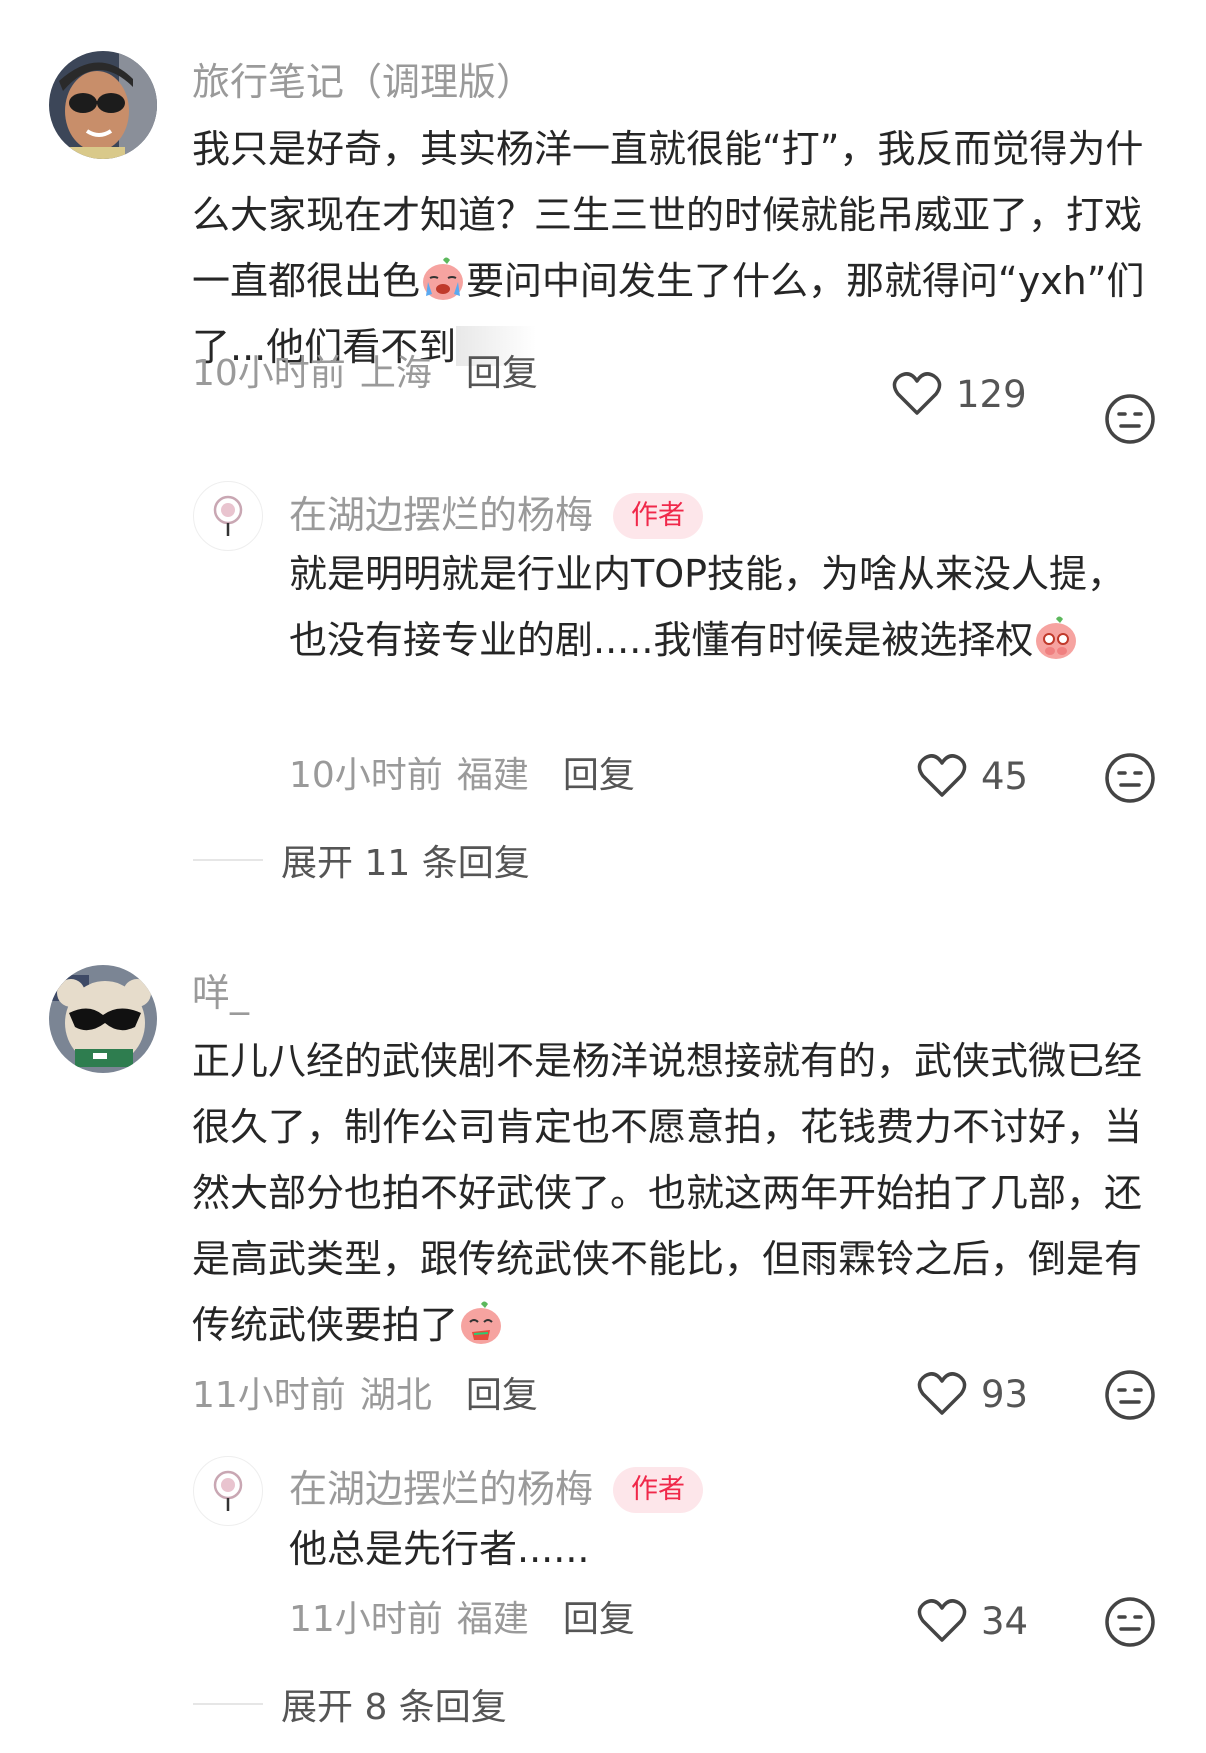 Image resolution: width=1206 pixels, height=1753 pixels. Describe the element at coordinates (972, 776) in the screenshot. I see `like-button: 45` at that location.